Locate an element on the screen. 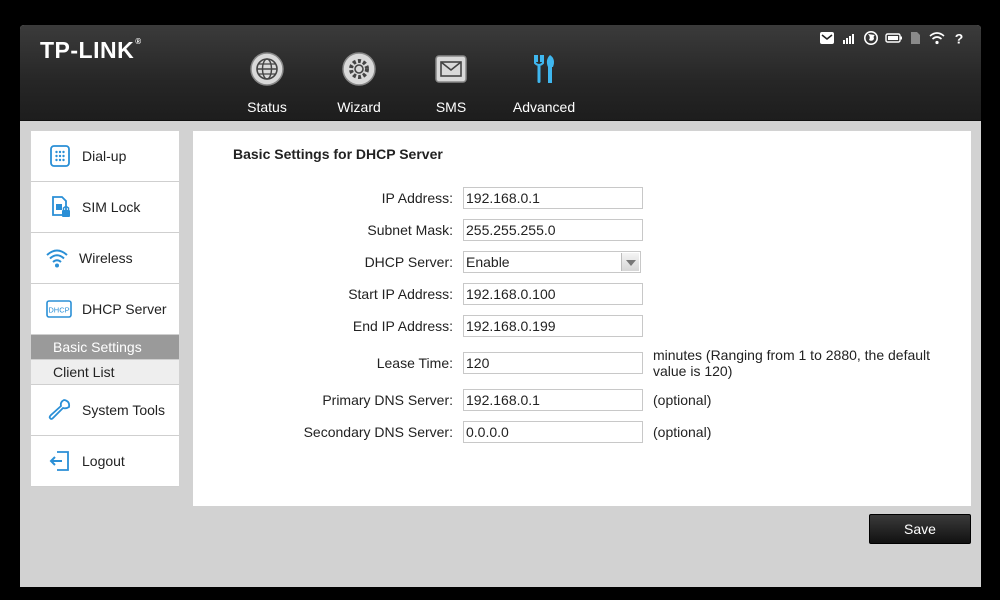  dialpad-icon is located at coordinates (60, 156).